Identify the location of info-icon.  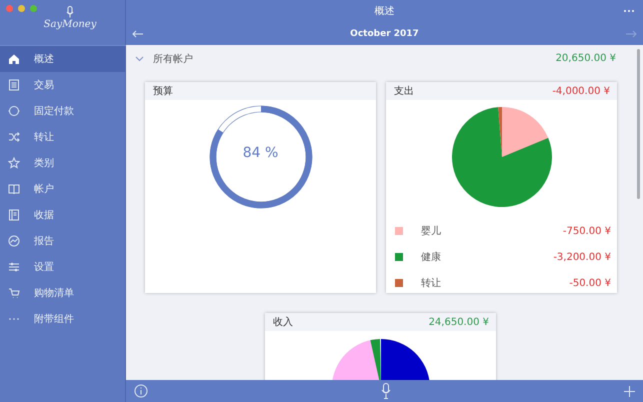
(141, 391).